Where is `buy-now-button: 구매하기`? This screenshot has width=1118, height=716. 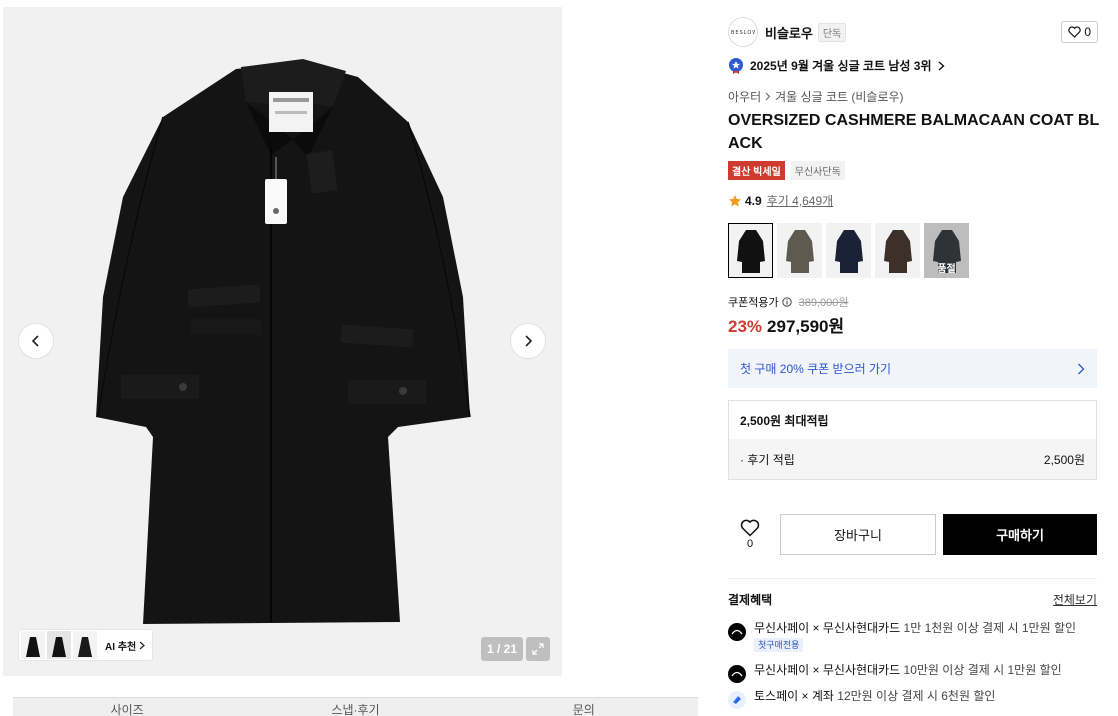
buy-now-button: 구매하기 is located at coordinates (1020, 534).